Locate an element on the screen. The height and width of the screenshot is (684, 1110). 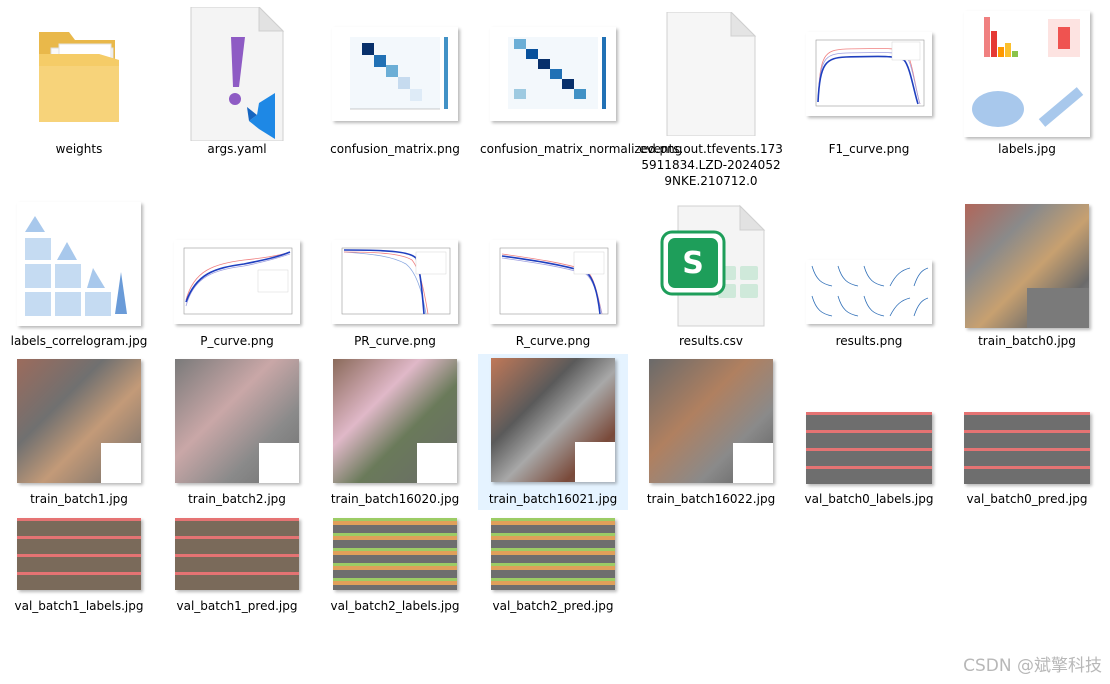
pr-curve-thumbnail is located at coordinates (395, 282).